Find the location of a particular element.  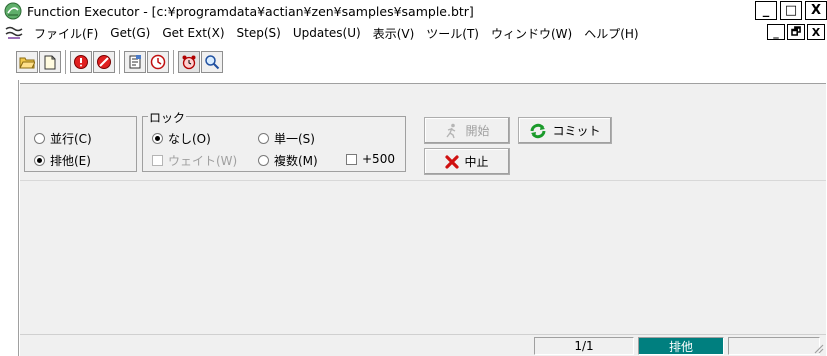

commit-button: コミット is located at coordinates (565, 130).